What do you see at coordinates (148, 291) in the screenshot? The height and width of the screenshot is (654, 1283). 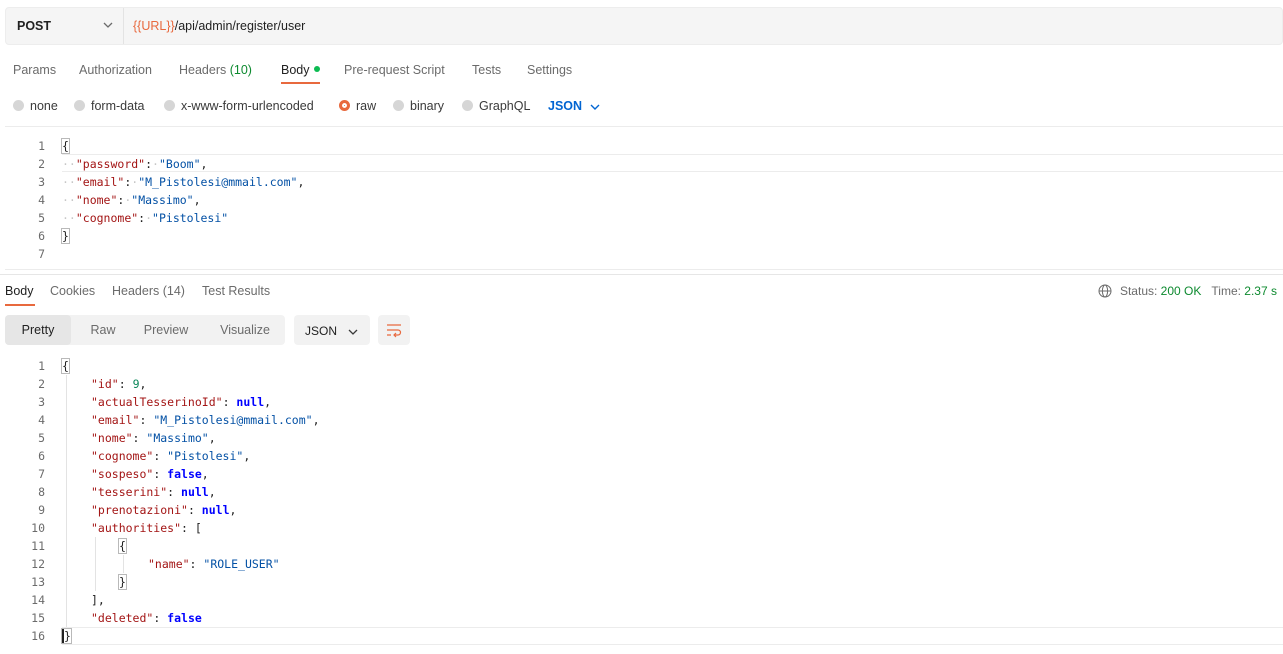 I see `response-tab-headers: Headers (14)` at bounding box center [148, 291].